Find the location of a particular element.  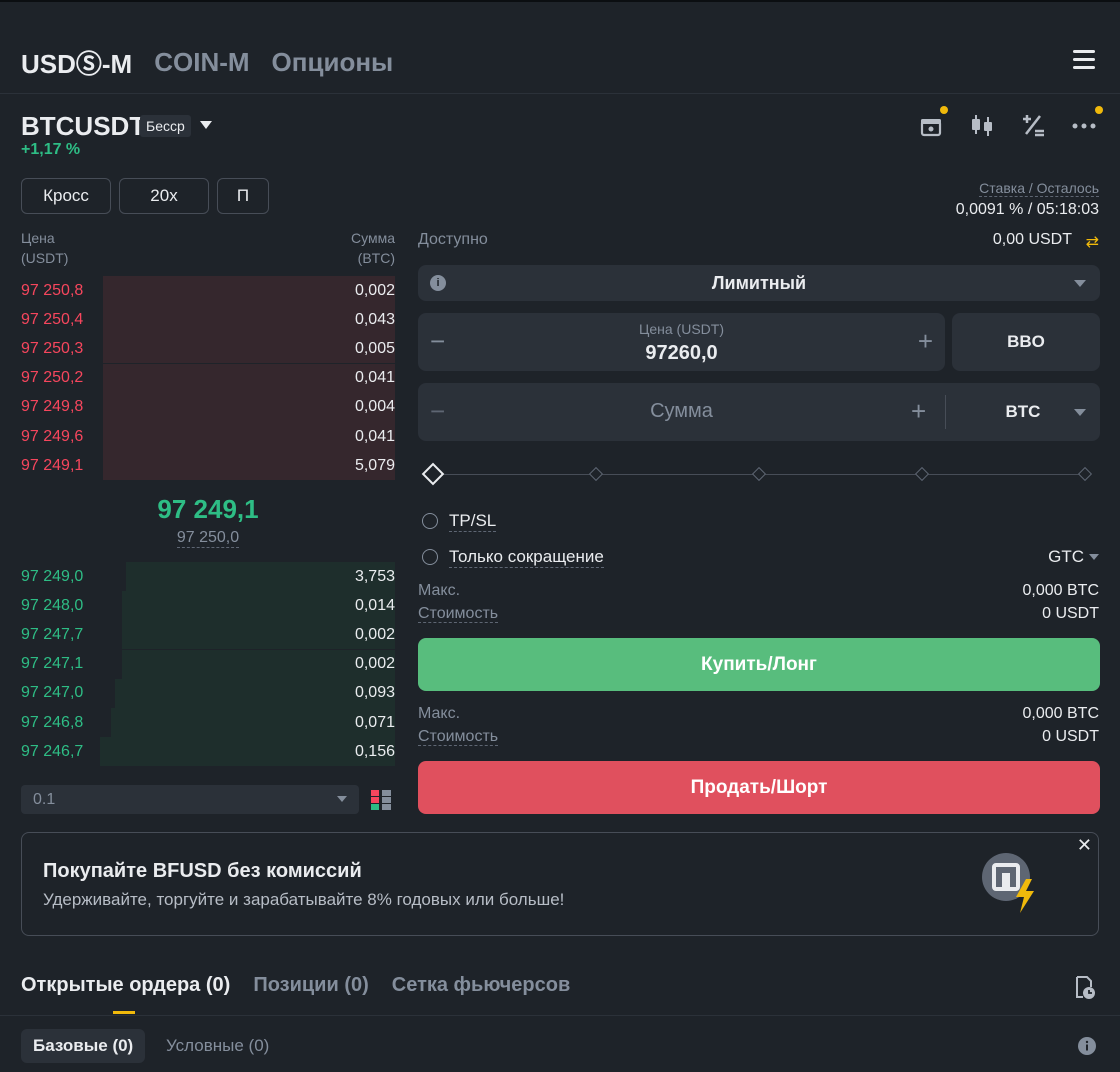

available-balance: 0,00 USDT is located at coordinates (1032, 239).